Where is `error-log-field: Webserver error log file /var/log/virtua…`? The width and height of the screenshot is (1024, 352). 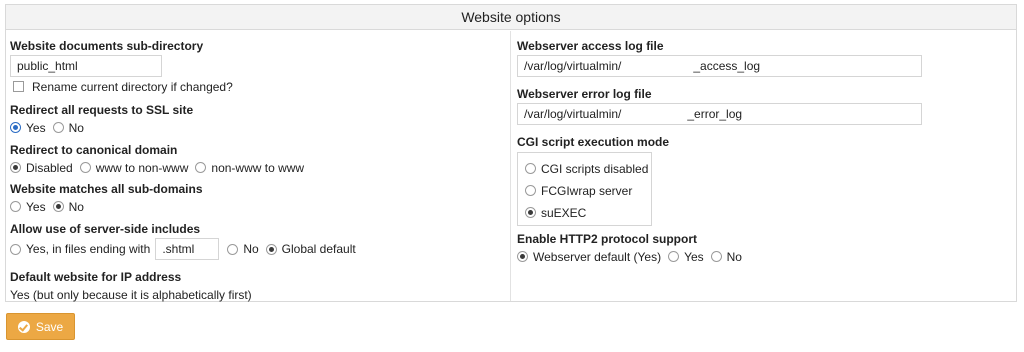
error-log-field: Webserver error log file /var/log/virtua… is located at coordinates (719, 106).